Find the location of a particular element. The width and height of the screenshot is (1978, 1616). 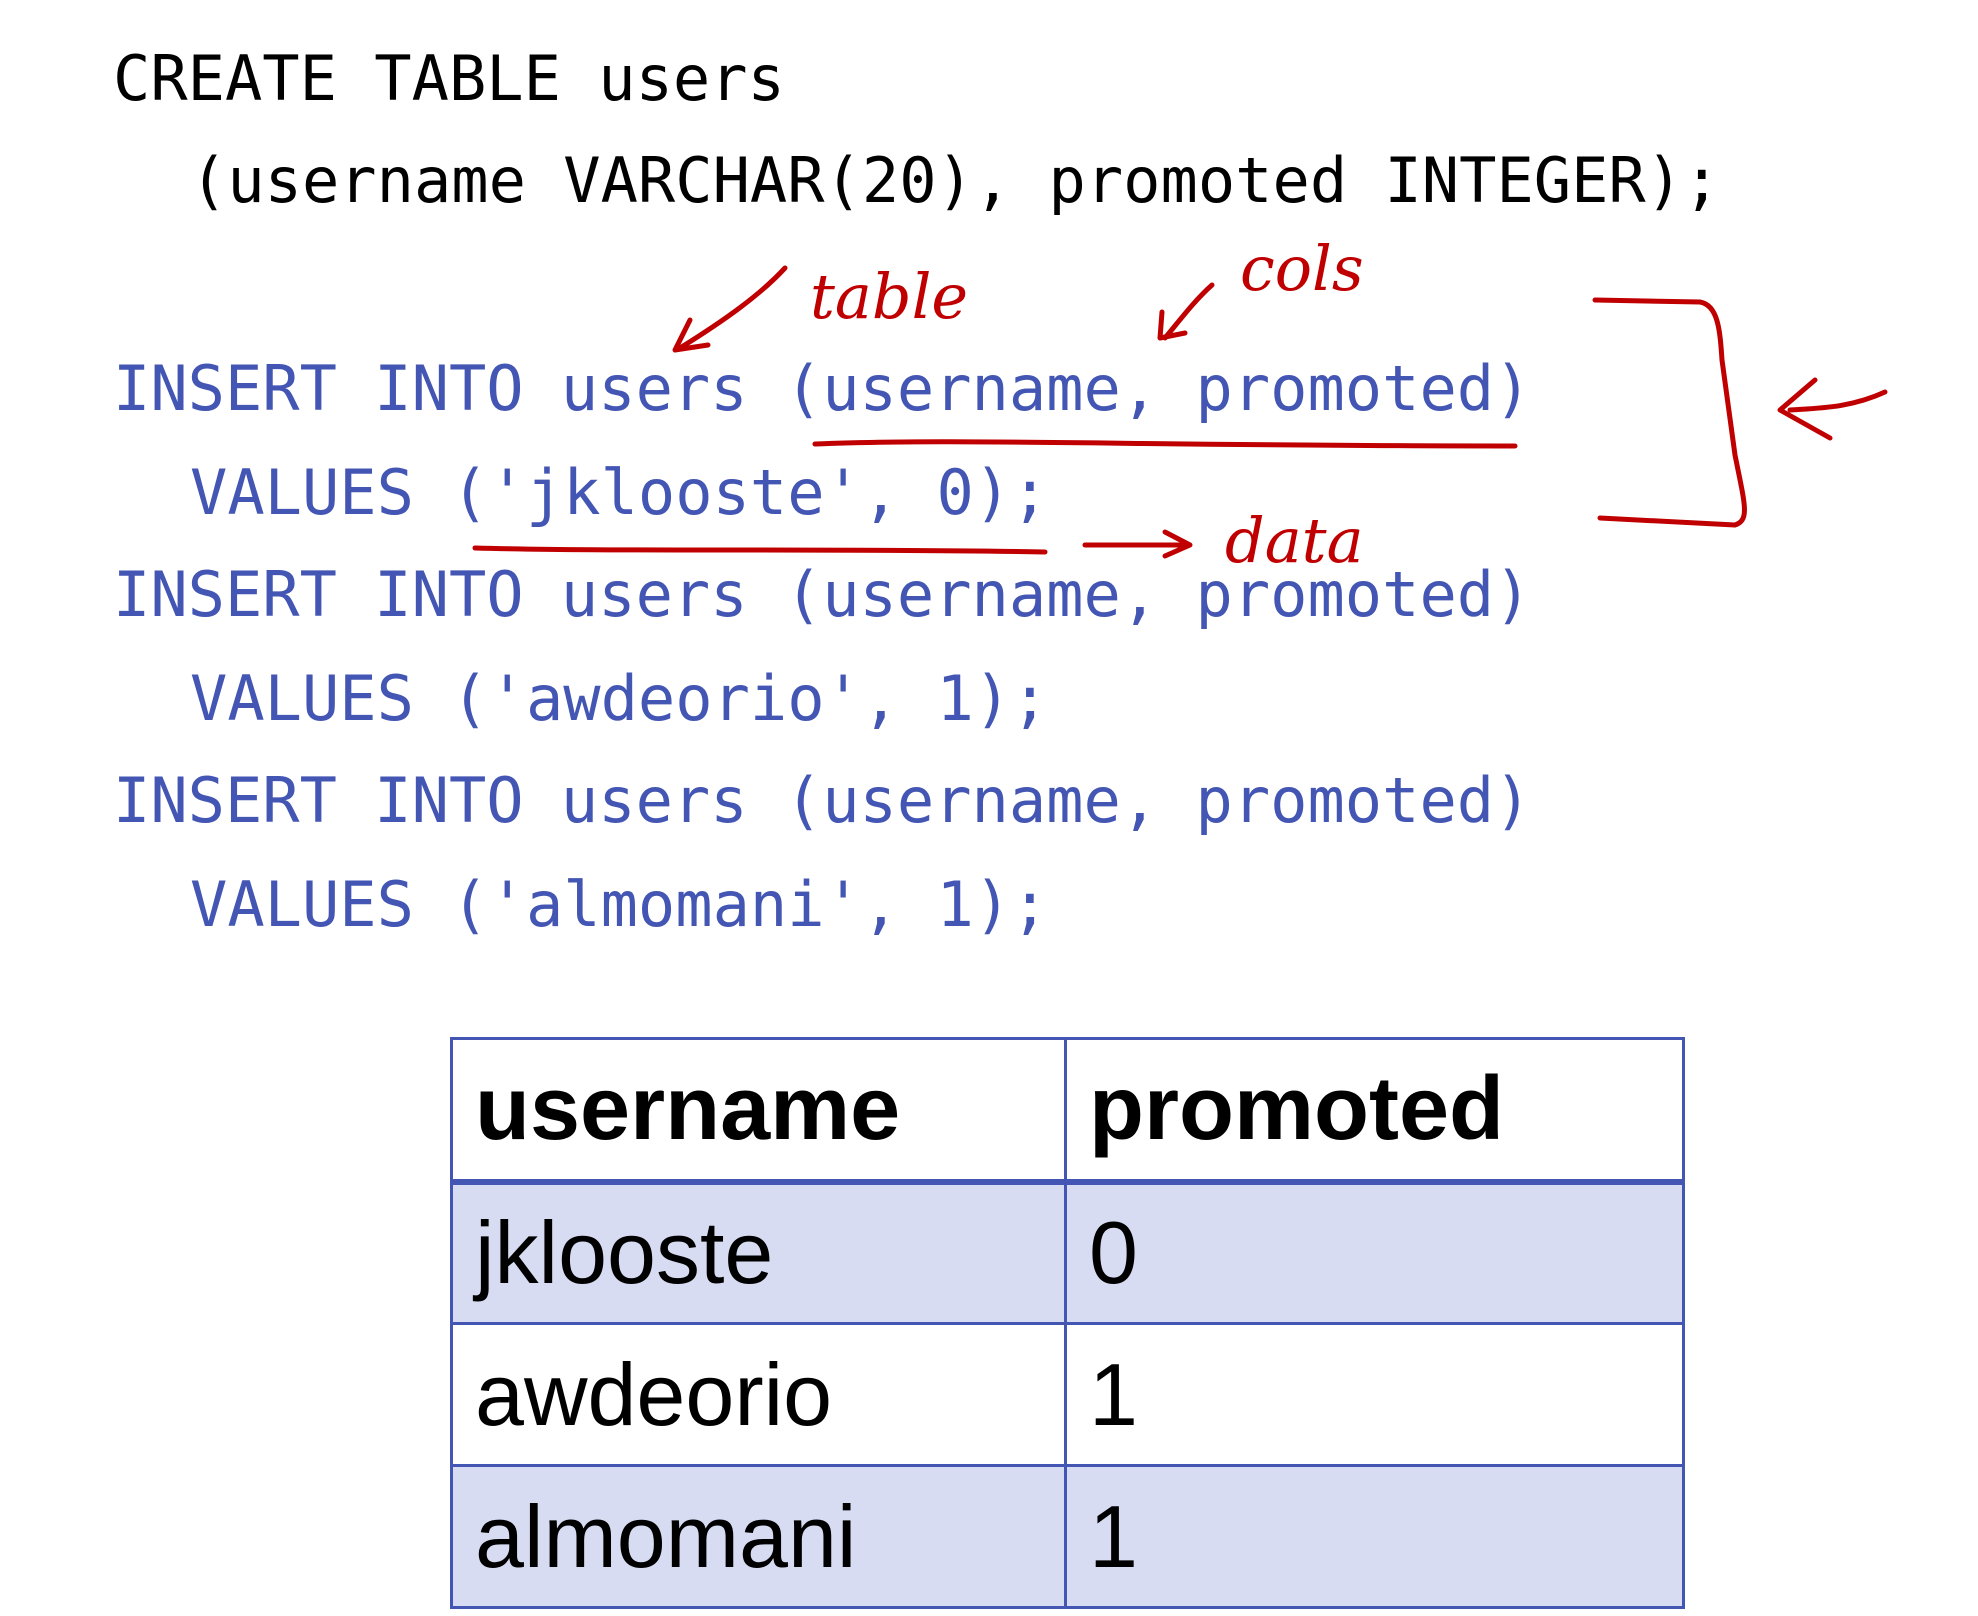

cols-annotation-label: cols is located at coordinates (1302, 268).